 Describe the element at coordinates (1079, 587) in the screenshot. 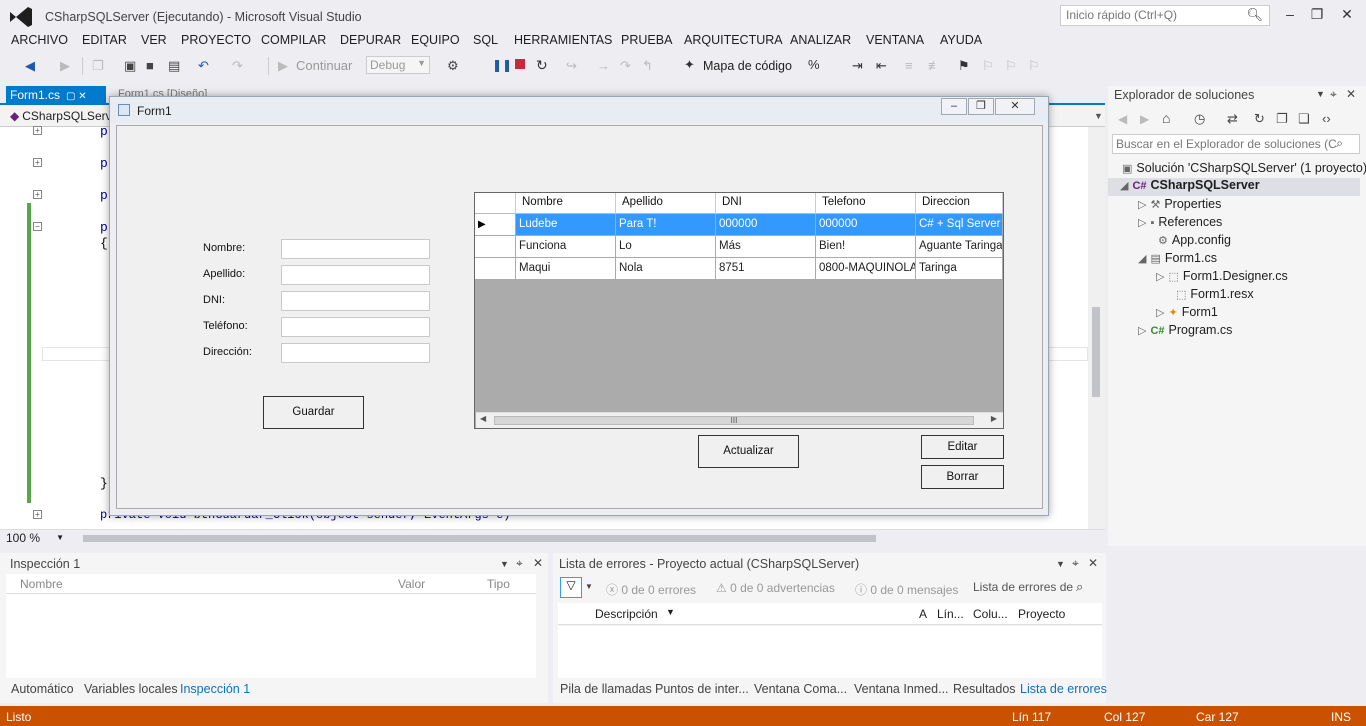

I see `search-icon: ⌕` at that location.